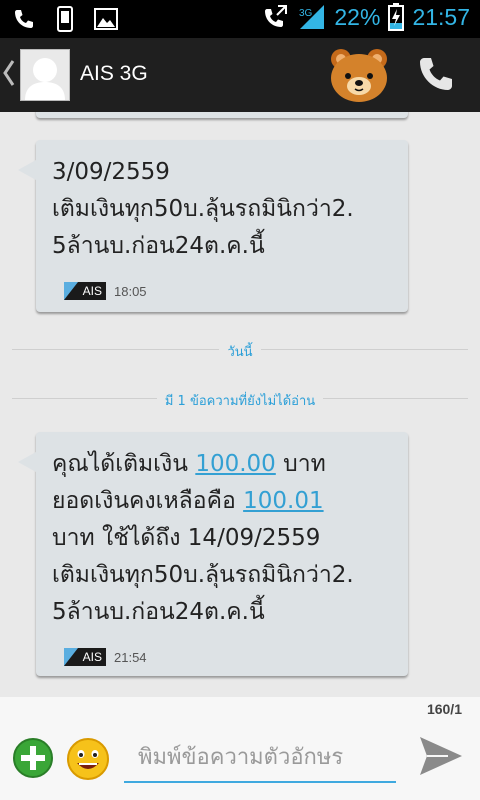  Describe the element at coordinates (130, 291) in the screenshot. I see `message-time: 18:05` at that location.